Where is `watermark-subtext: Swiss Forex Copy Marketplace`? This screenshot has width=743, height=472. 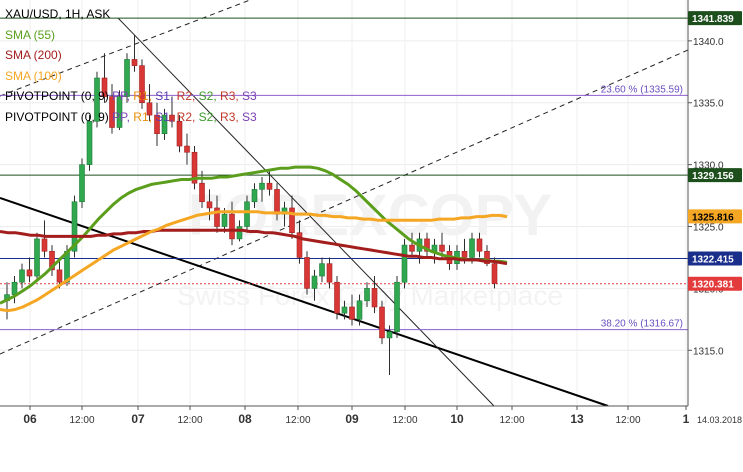
watermark-subtext: Swiss Forex Copy Marketplace is located at coordinates (370, 295).